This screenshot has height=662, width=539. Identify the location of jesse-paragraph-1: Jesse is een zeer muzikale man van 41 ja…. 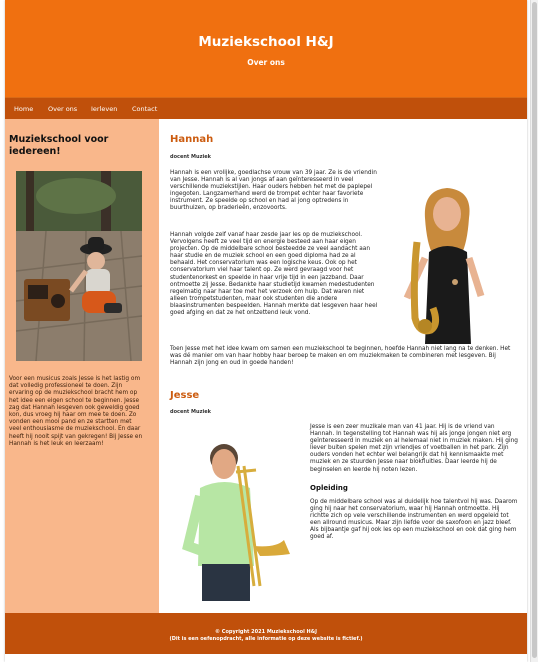
(414, 448).